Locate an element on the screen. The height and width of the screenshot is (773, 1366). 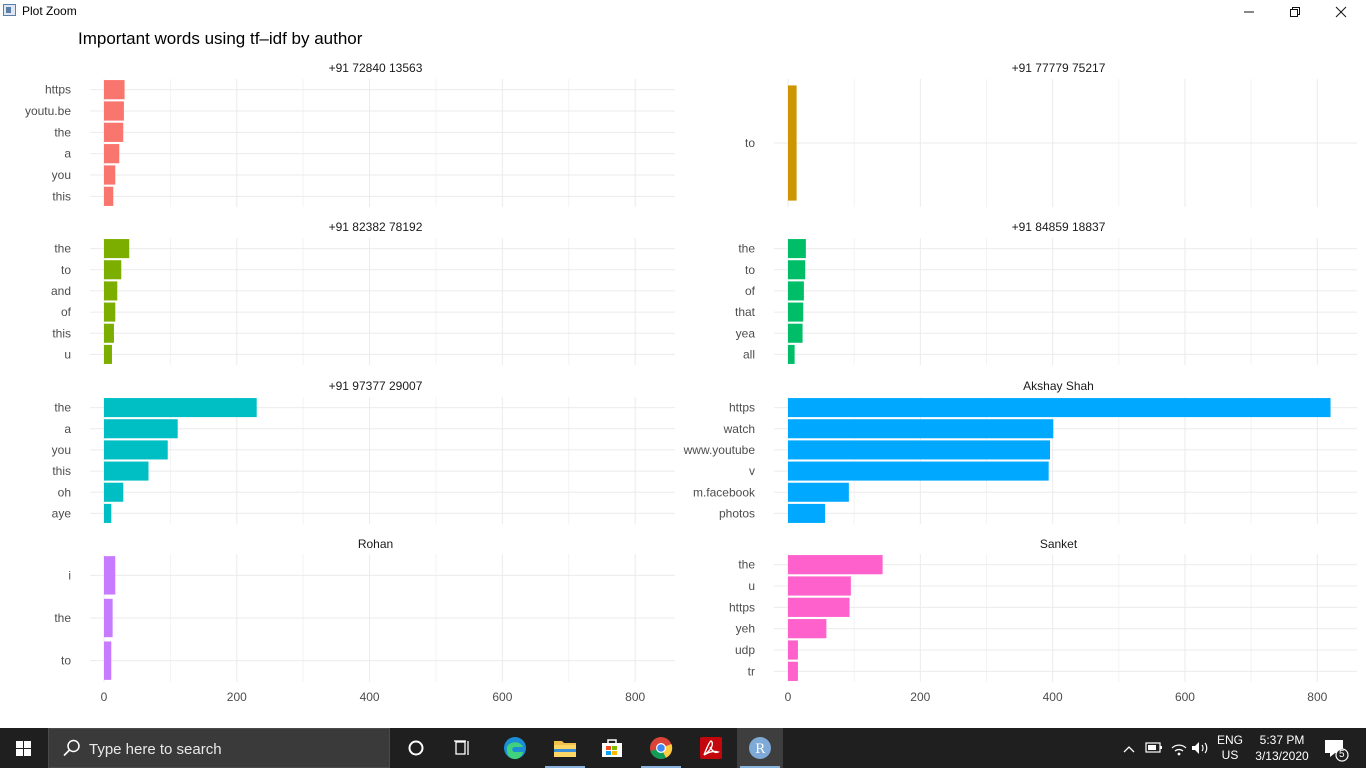
wifi-icon is located at coordinates (1179, 750).